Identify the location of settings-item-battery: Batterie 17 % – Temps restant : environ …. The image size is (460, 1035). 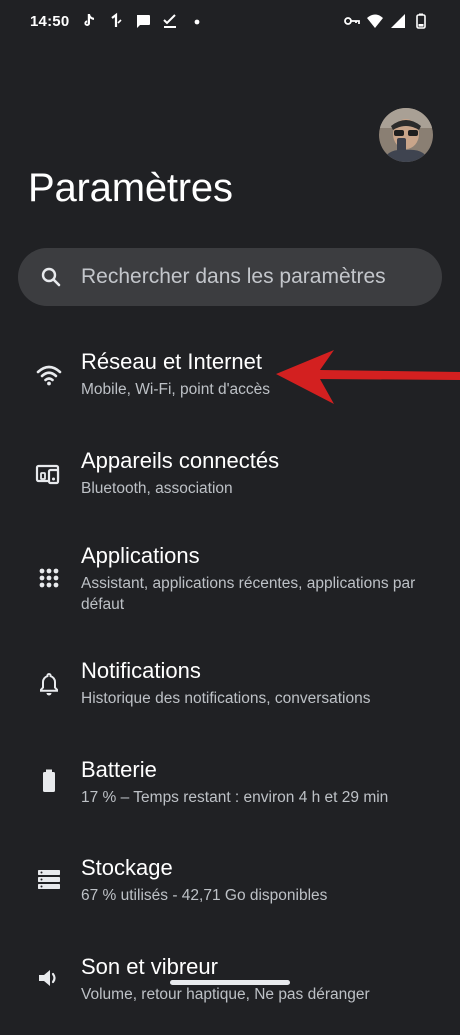
(230, 793).